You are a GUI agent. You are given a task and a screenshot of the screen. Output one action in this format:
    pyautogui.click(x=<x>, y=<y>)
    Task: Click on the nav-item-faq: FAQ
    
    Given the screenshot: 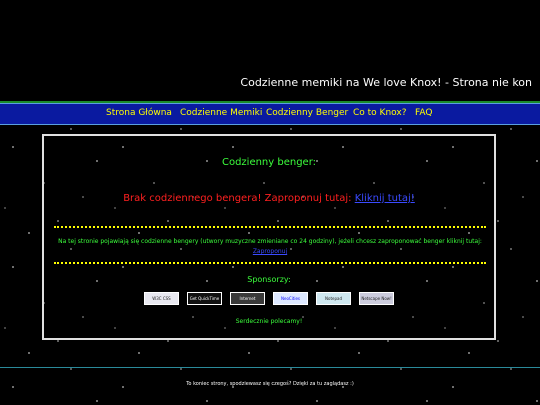 What is the action you would take?
    pyautogui.click(x=423, y=113)
    